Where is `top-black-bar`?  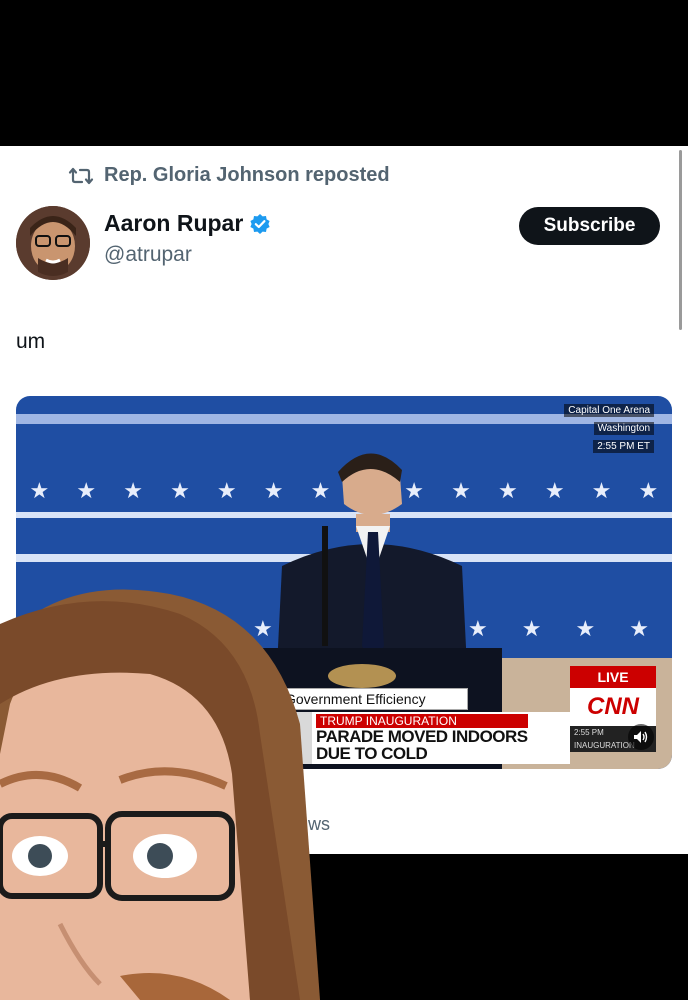
top-black-bar is located at coordinates (344, 73).